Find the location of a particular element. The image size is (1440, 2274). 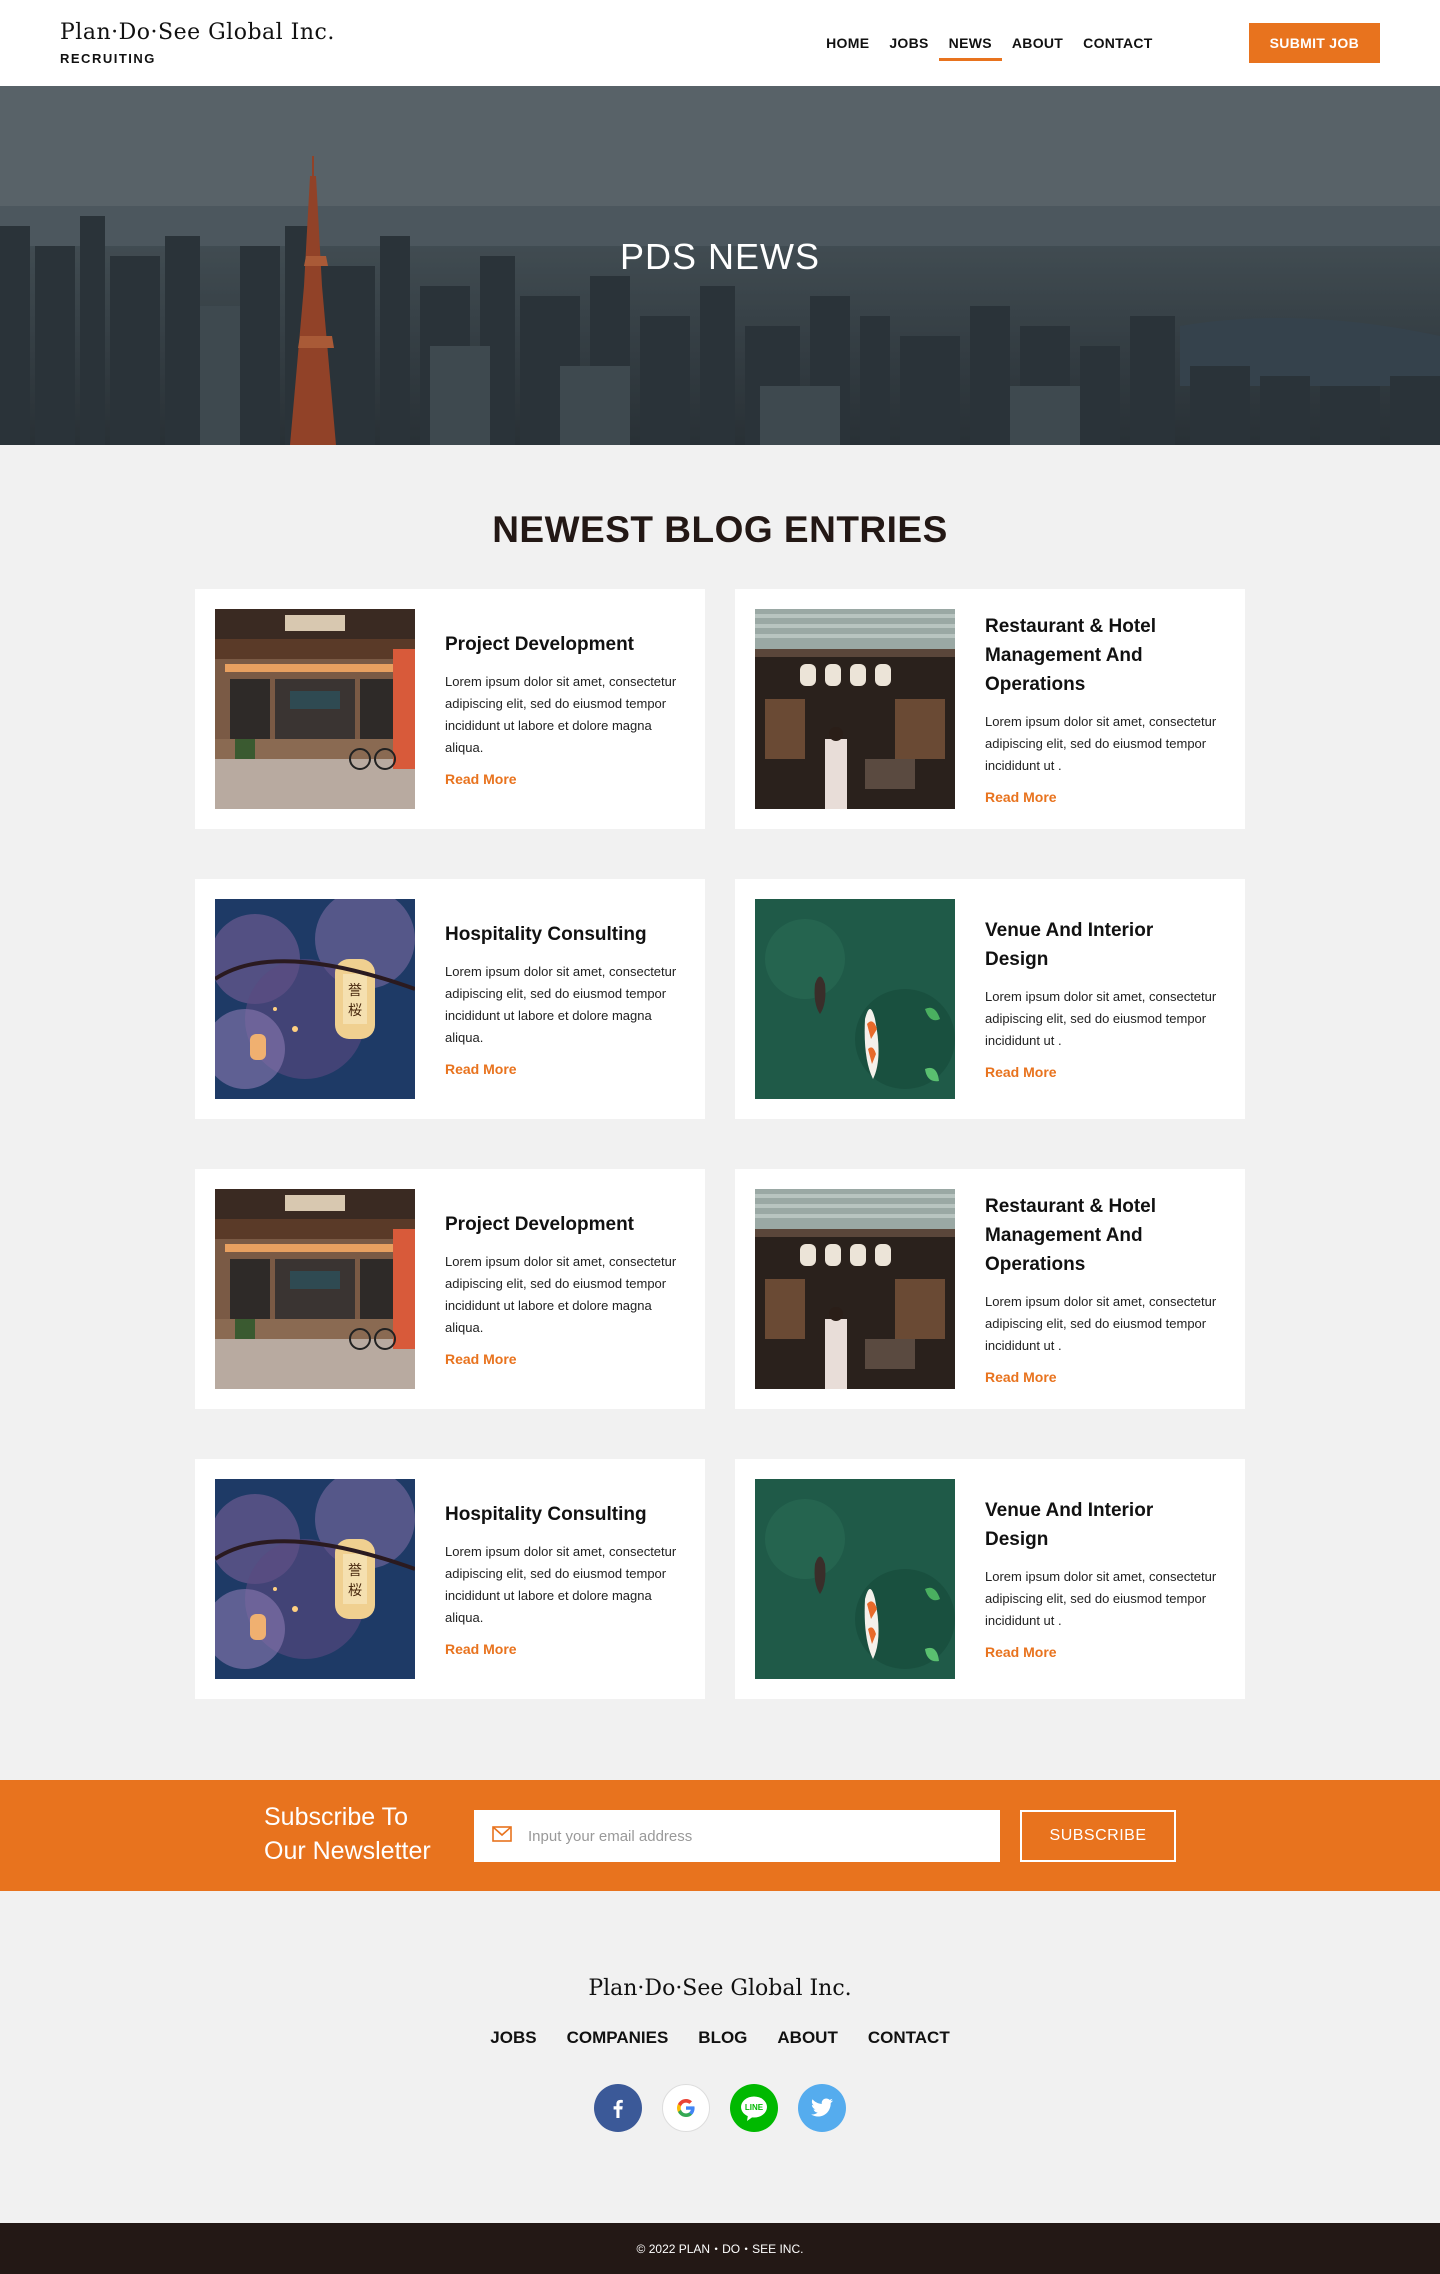

newsletter-title: Subscribe To Our Newsletter is located at coordinates (347, 1834).